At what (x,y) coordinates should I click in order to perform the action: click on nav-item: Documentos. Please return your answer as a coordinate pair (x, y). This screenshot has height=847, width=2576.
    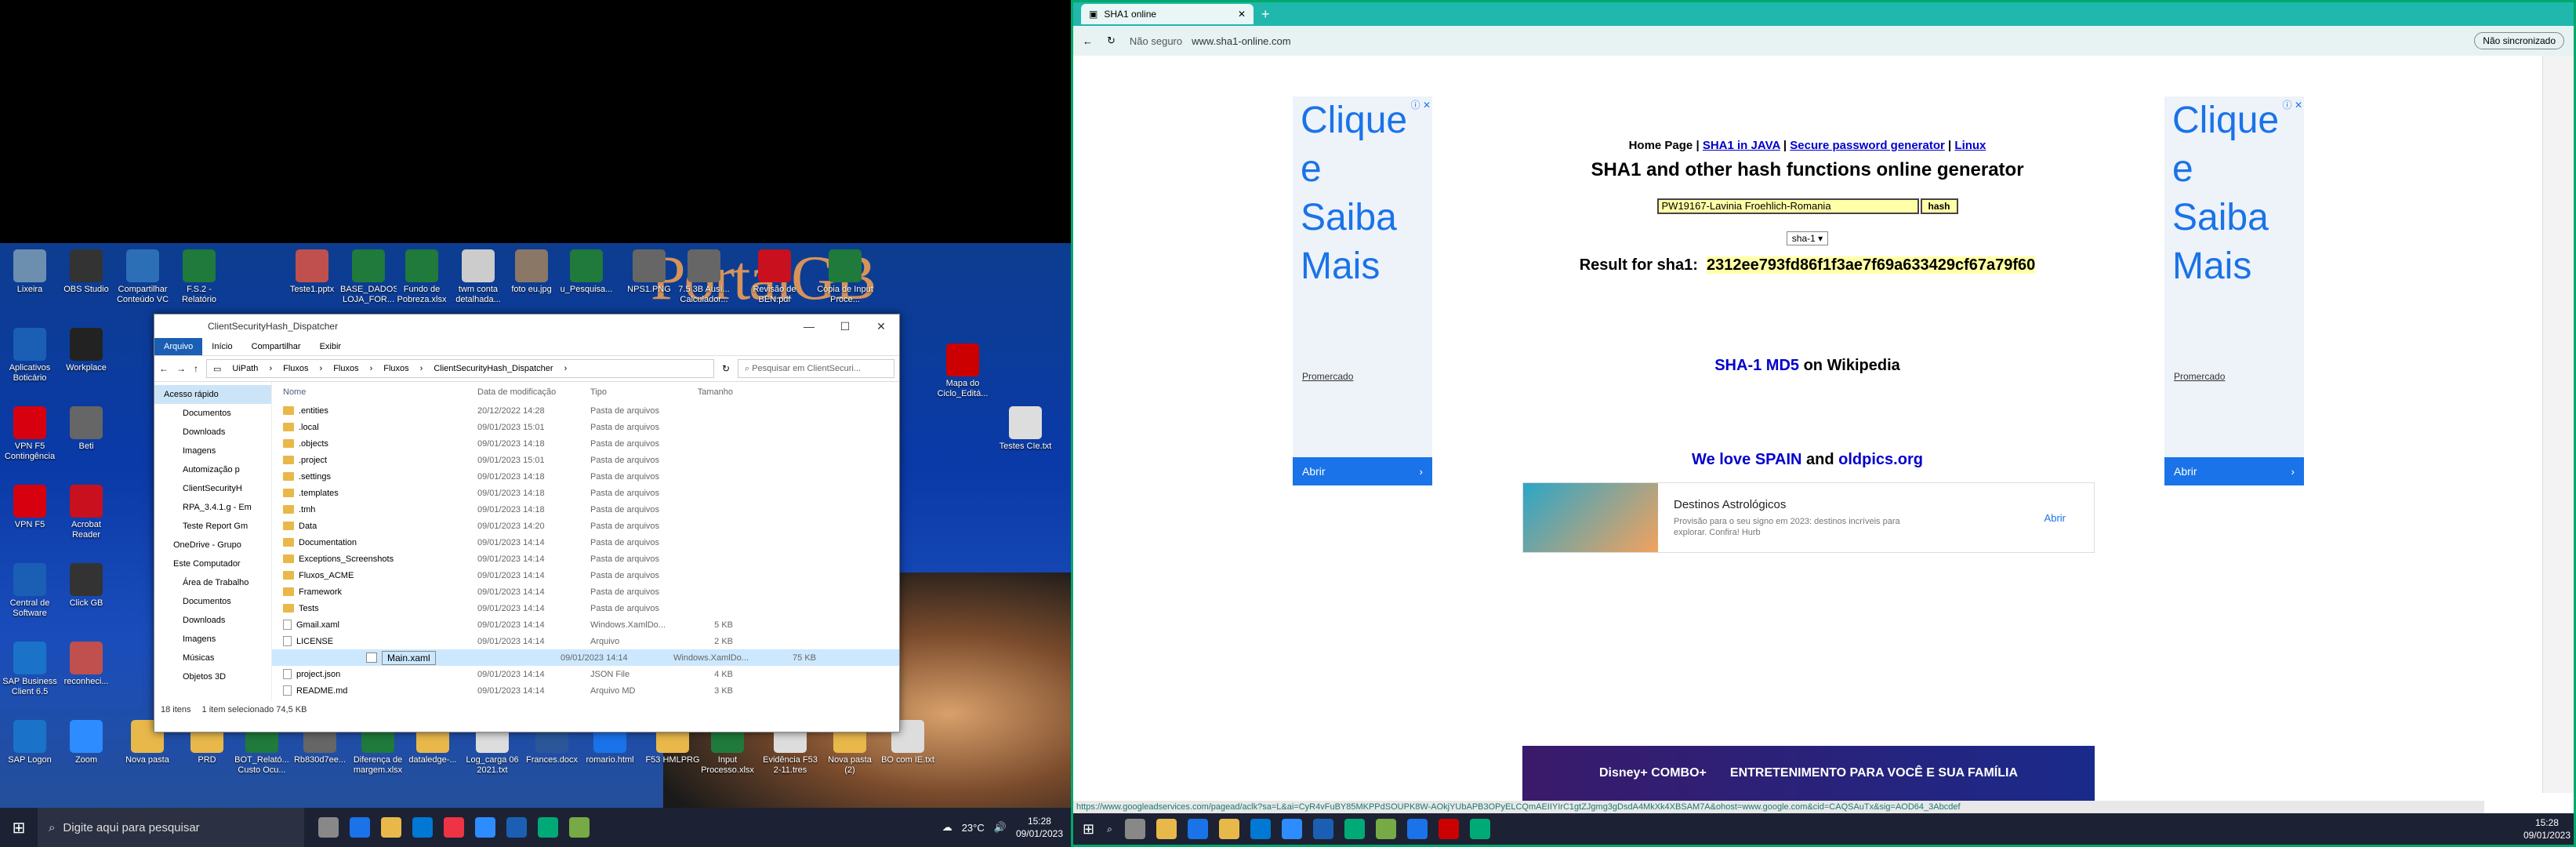
    Looking at the image, I should click on (212, 601).